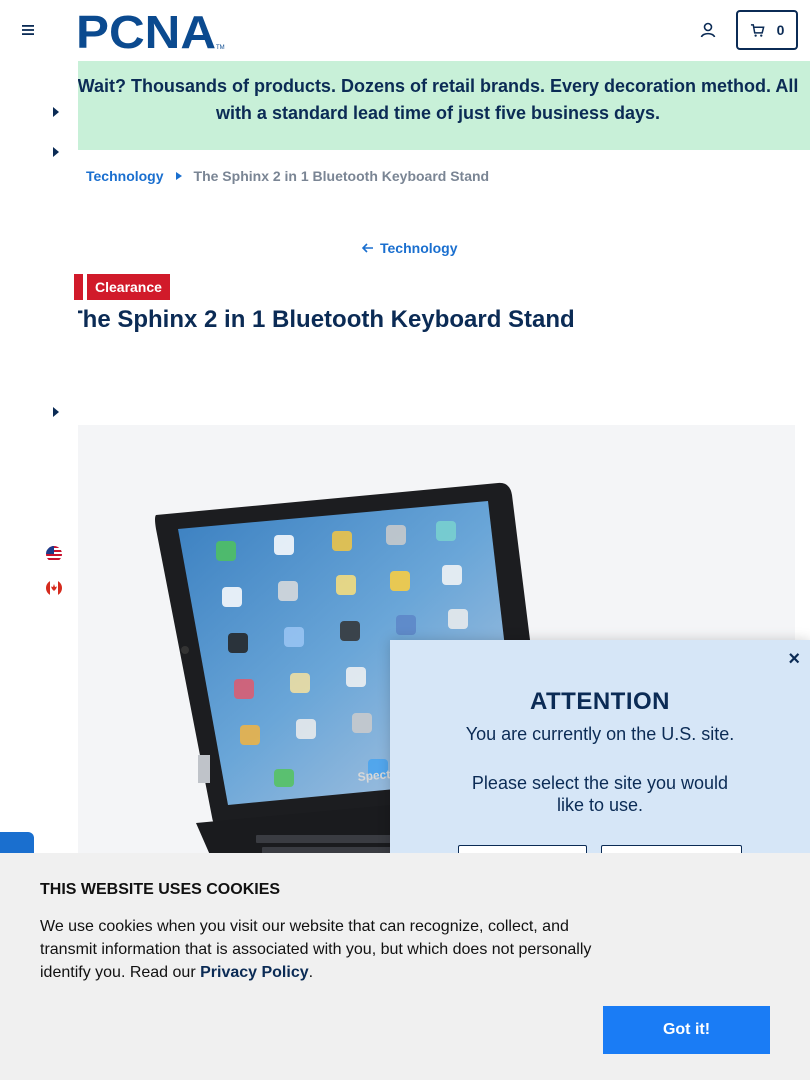 This screenshot has width=810, height=1080. I want to click on back-link-label: Technology, so click(419, 248).